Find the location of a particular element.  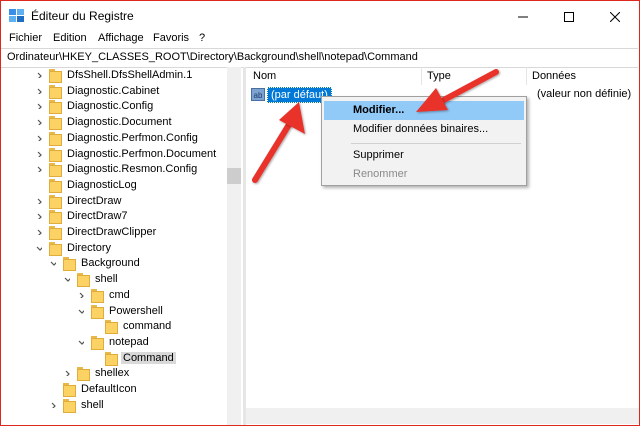

tree-item: Diagnostic.Document is located at coordinates (114, 123).